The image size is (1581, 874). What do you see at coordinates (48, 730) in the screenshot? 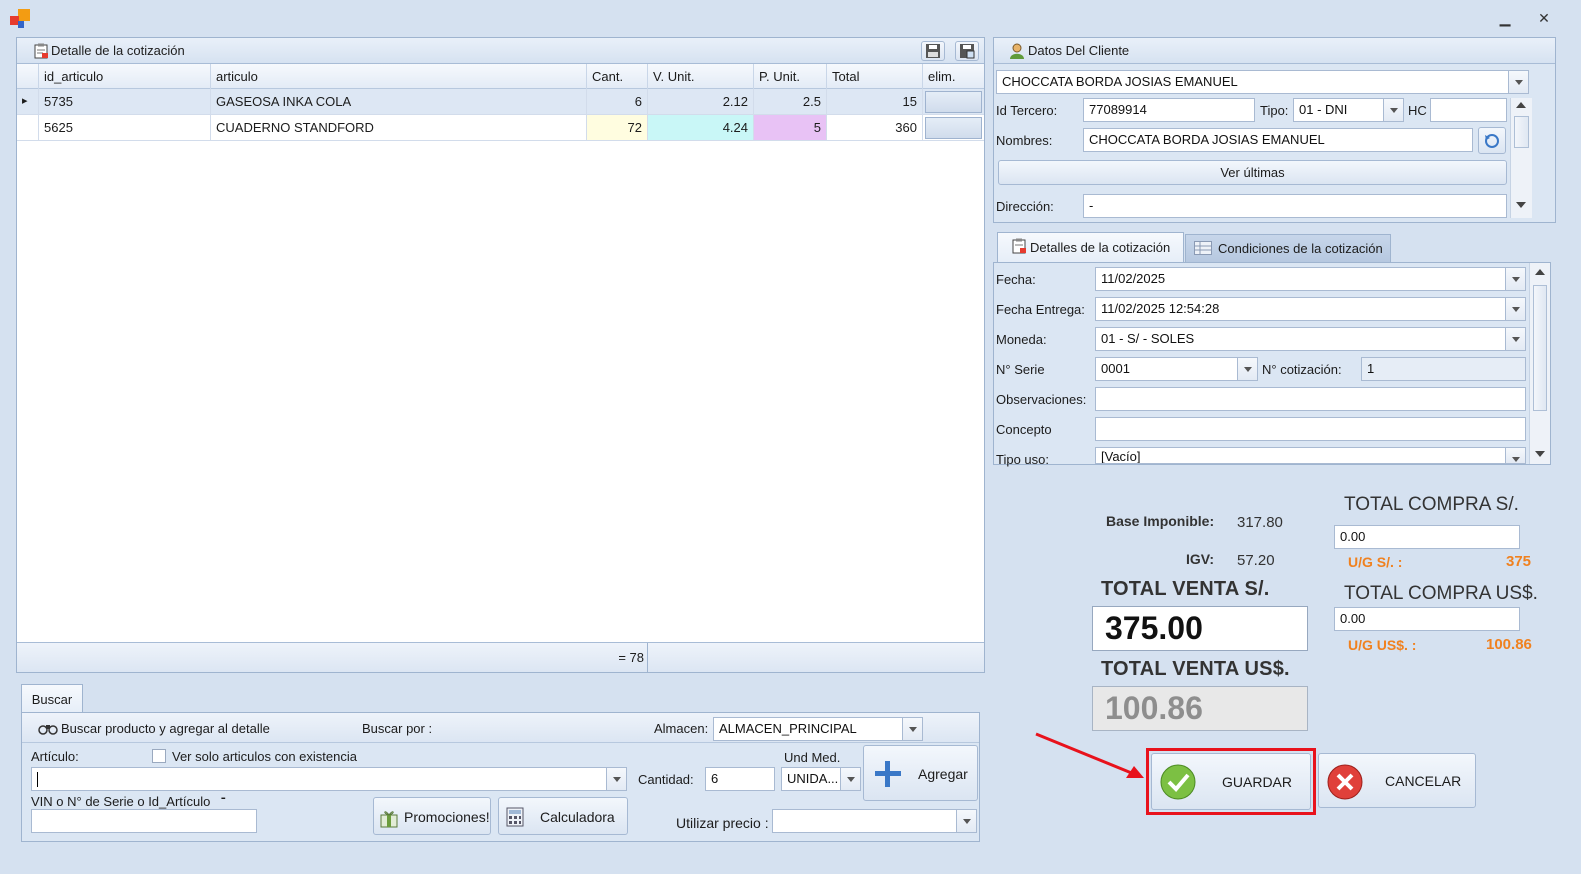
I see `binoculars-icon` at bounding box center [48, 730].